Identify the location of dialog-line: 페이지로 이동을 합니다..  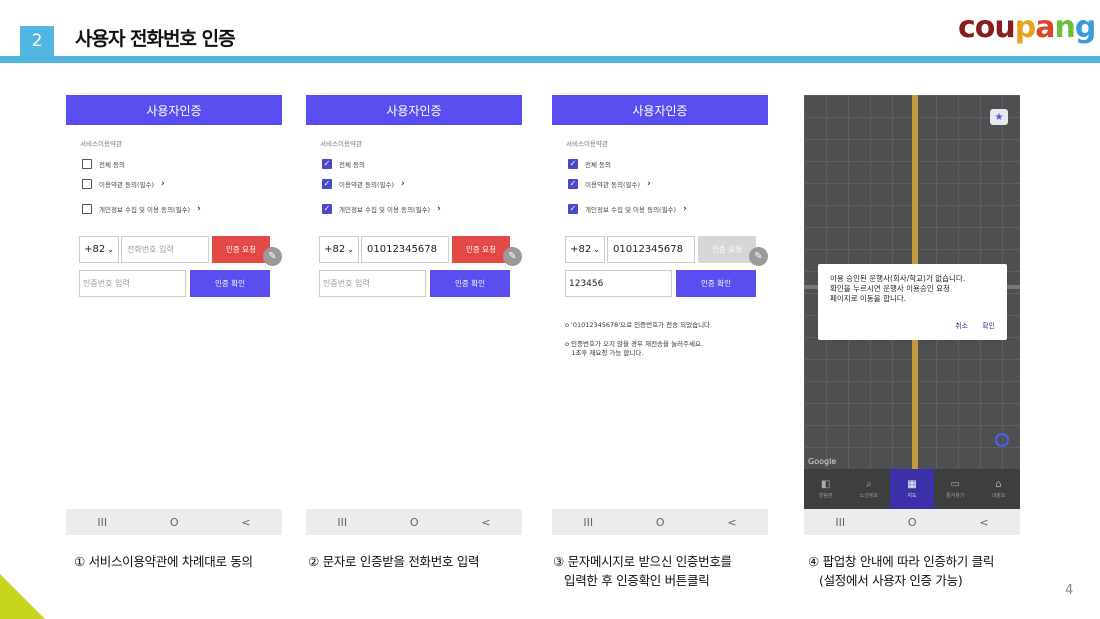
(868, 298).